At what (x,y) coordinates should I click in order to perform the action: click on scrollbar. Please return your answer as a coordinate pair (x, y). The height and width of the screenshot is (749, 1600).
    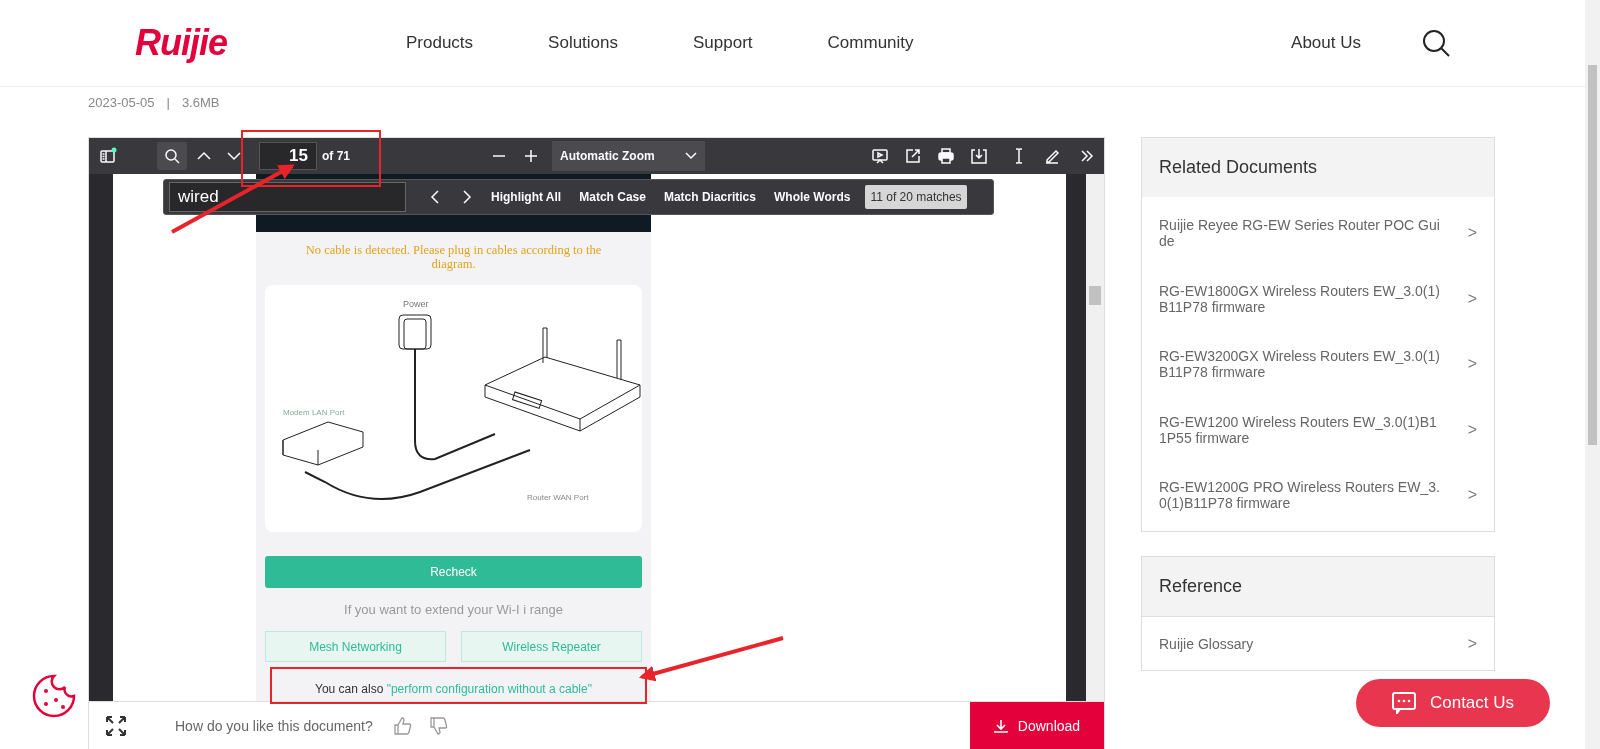
    Looking at the image, I should click on (1095, 437).